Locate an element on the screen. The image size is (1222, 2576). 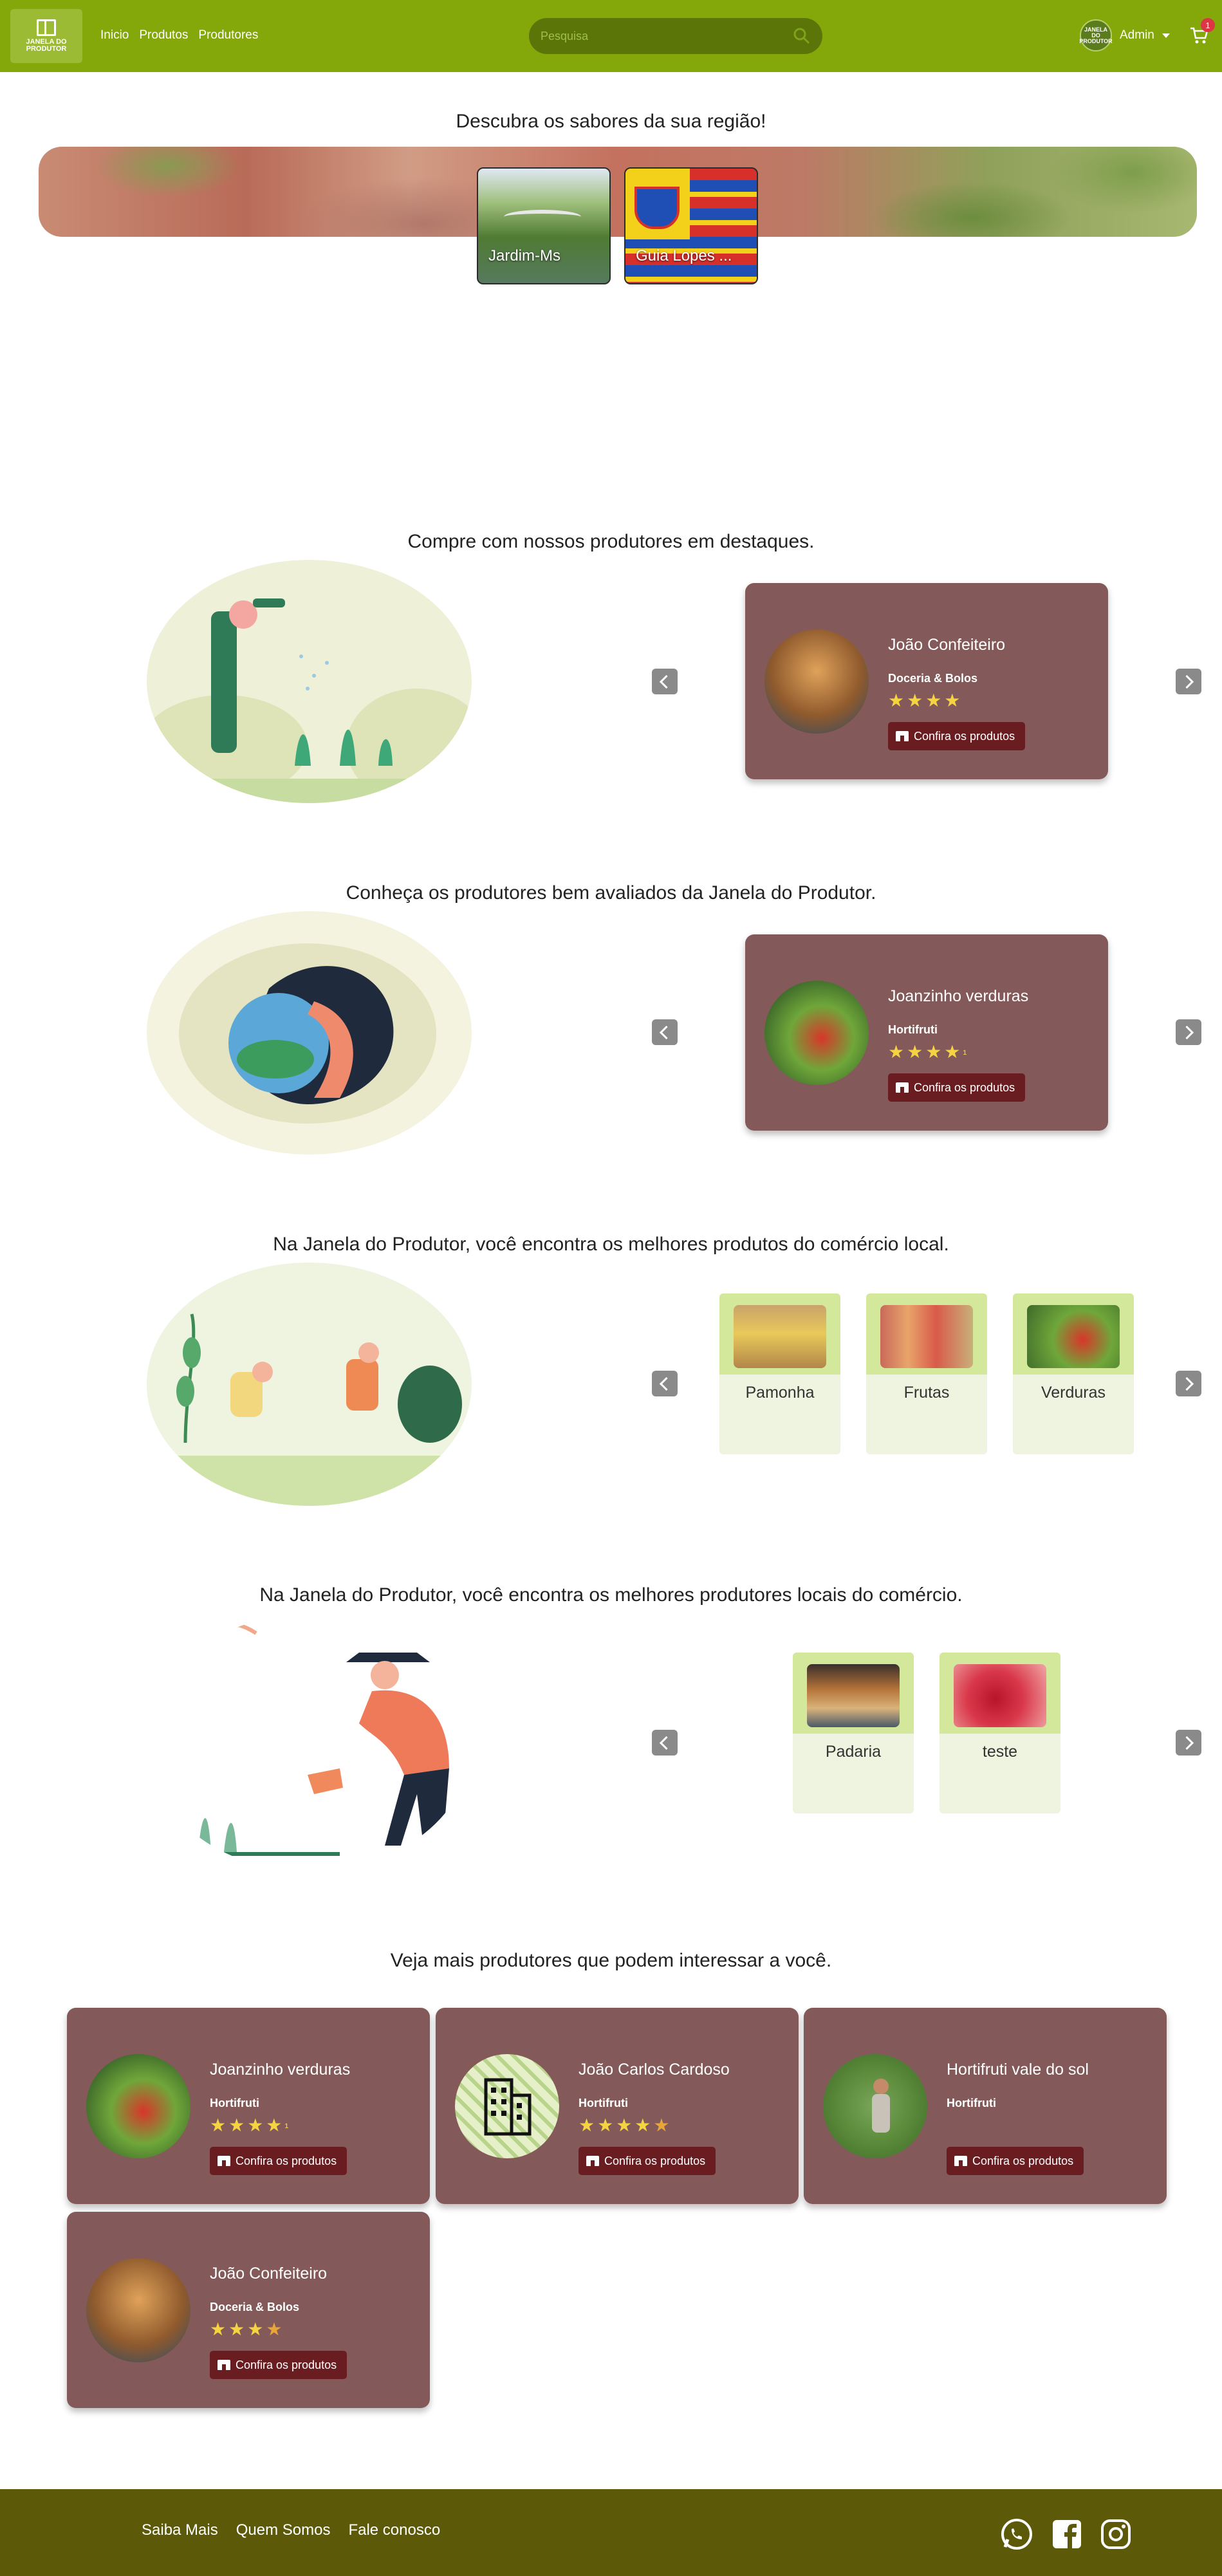
search-box is located at coordinates (675, 36).